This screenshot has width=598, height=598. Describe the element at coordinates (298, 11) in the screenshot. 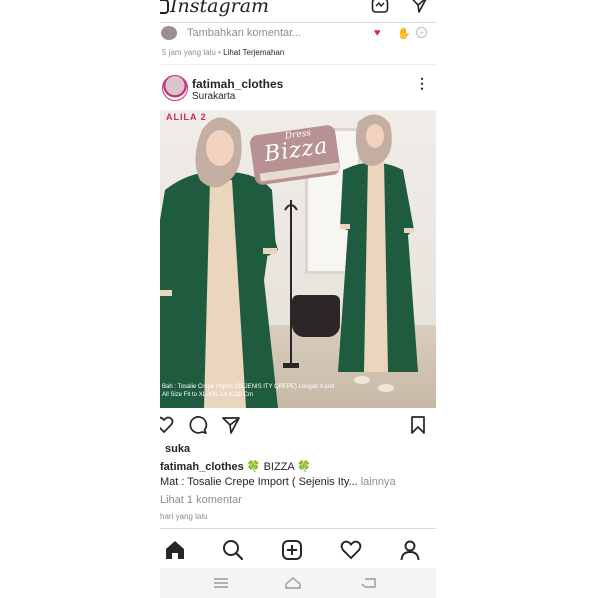

I see `top-bar: Instagram` at that location.